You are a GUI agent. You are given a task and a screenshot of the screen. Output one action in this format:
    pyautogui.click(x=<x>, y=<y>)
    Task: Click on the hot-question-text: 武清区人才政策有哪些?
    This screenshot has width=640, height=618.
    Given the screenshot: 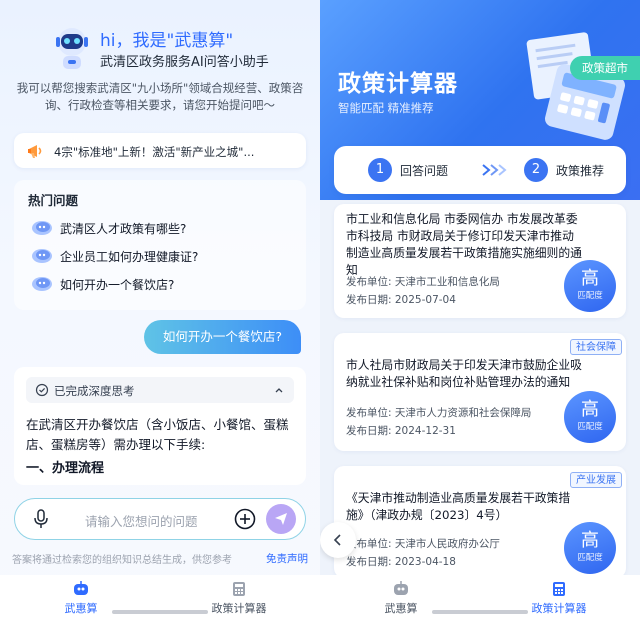 What is the action you would take?
    pyautogui.click(x=123, y=229)
    